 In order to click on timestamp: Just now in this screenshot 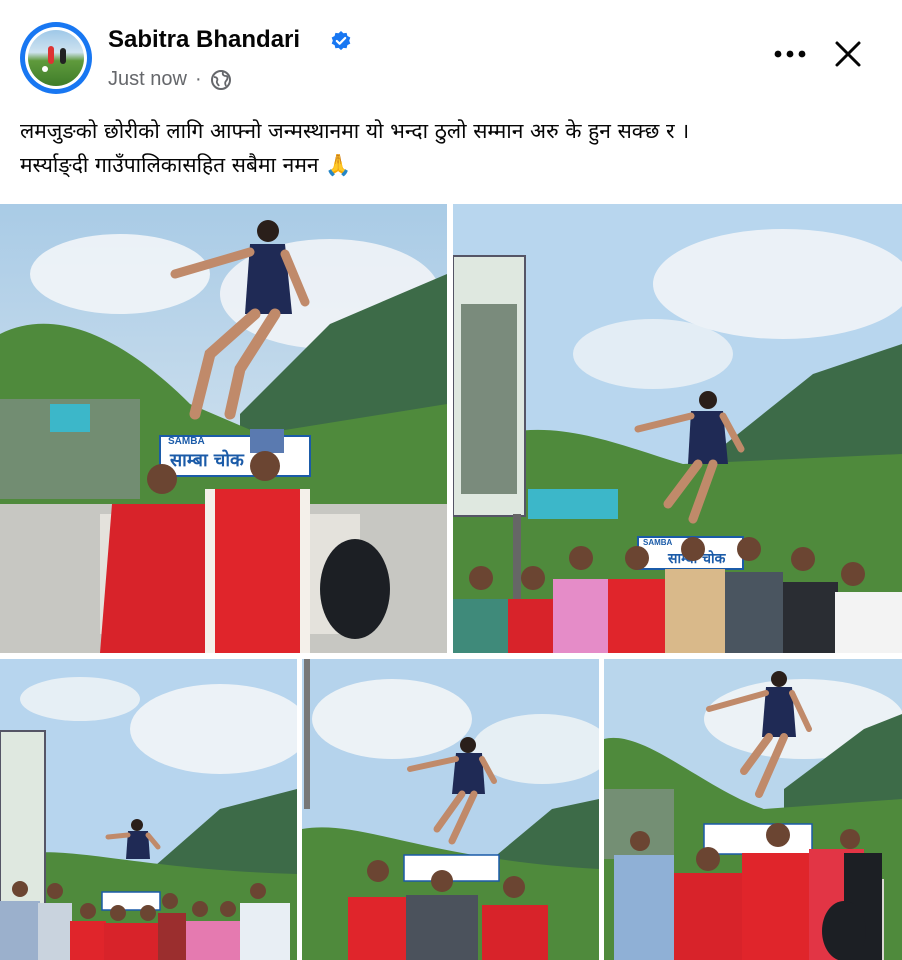, I will do `click(147, 79)`.